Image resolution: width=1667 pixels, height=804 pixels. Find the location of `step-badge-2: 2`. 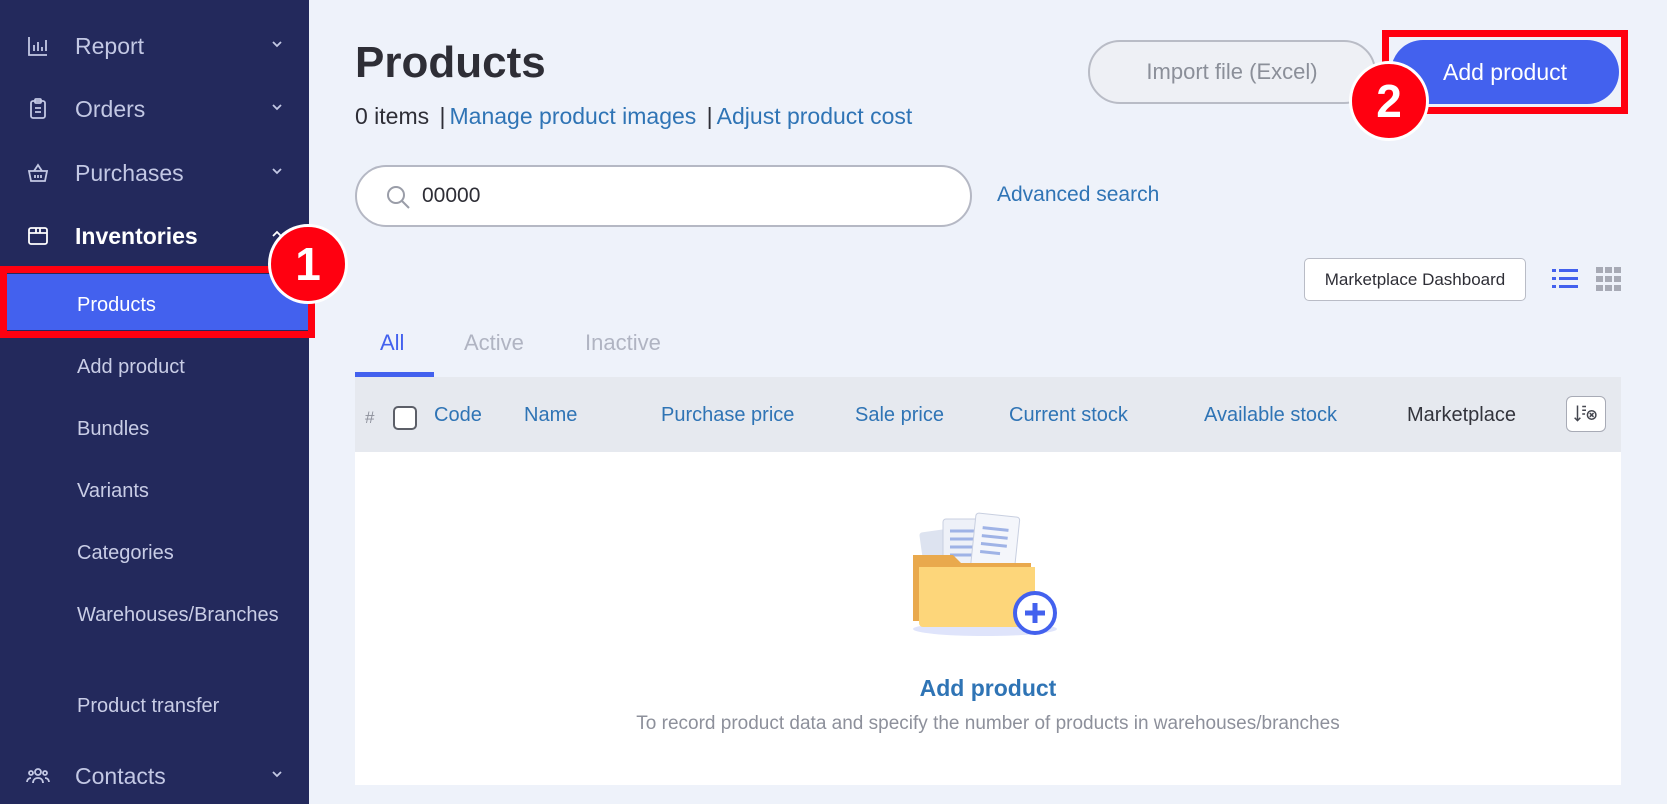

step-badge-2: 2 is located at coordinates (1389, 101).